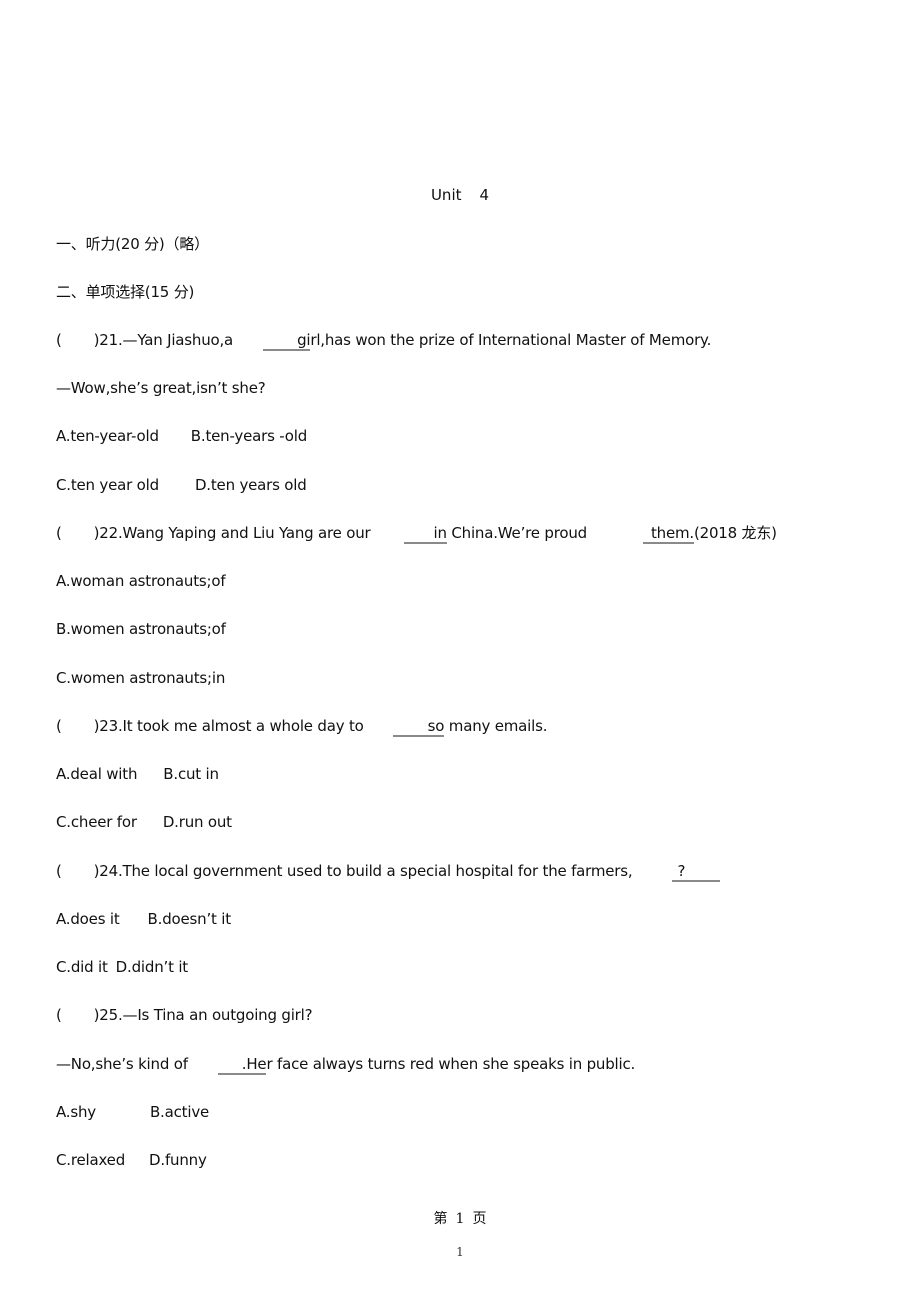 The width and height of the screenshot is (920, 1301). Describe the element at coordinates (436, 726) in the screenshot. I see `blank-text: so` at that location.